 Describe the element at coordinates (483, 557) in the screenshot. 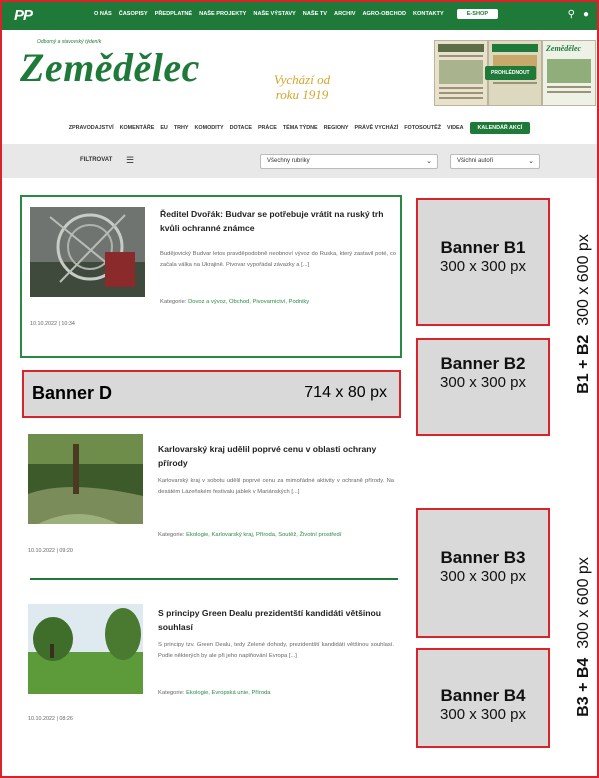

I see `banner-b3-name: Banner B3` at that location.